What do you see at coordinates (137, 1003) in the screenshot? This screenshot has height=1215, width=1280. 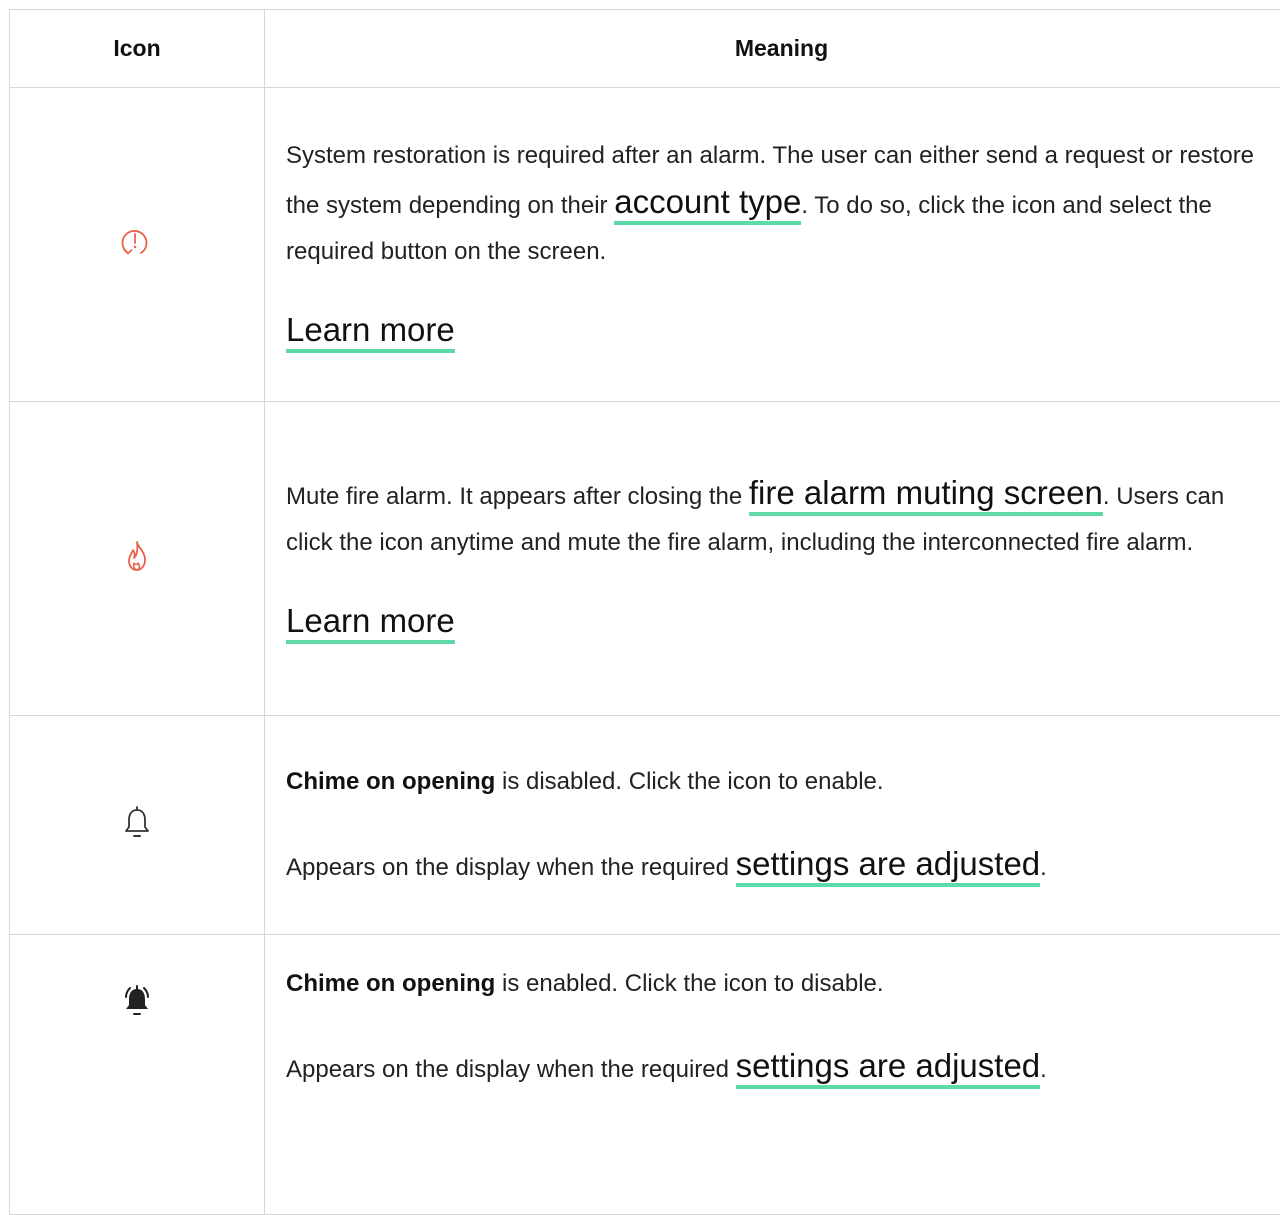 I see `bell-ringing-icon` at bounding box center [137, 1003].